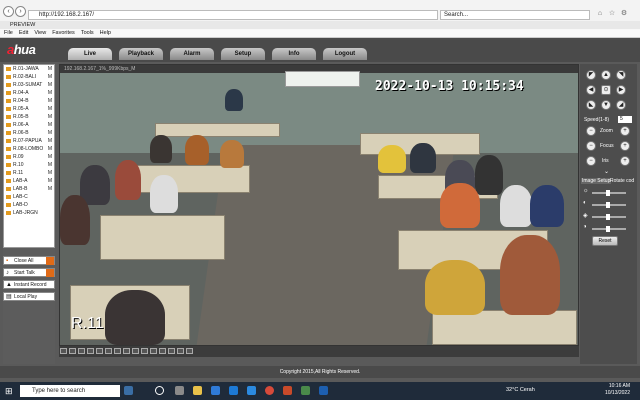 Image resolution: width=640 pixels, height=400 pixels. I want to click on iris-minus-icon: −, so click(591, 161).